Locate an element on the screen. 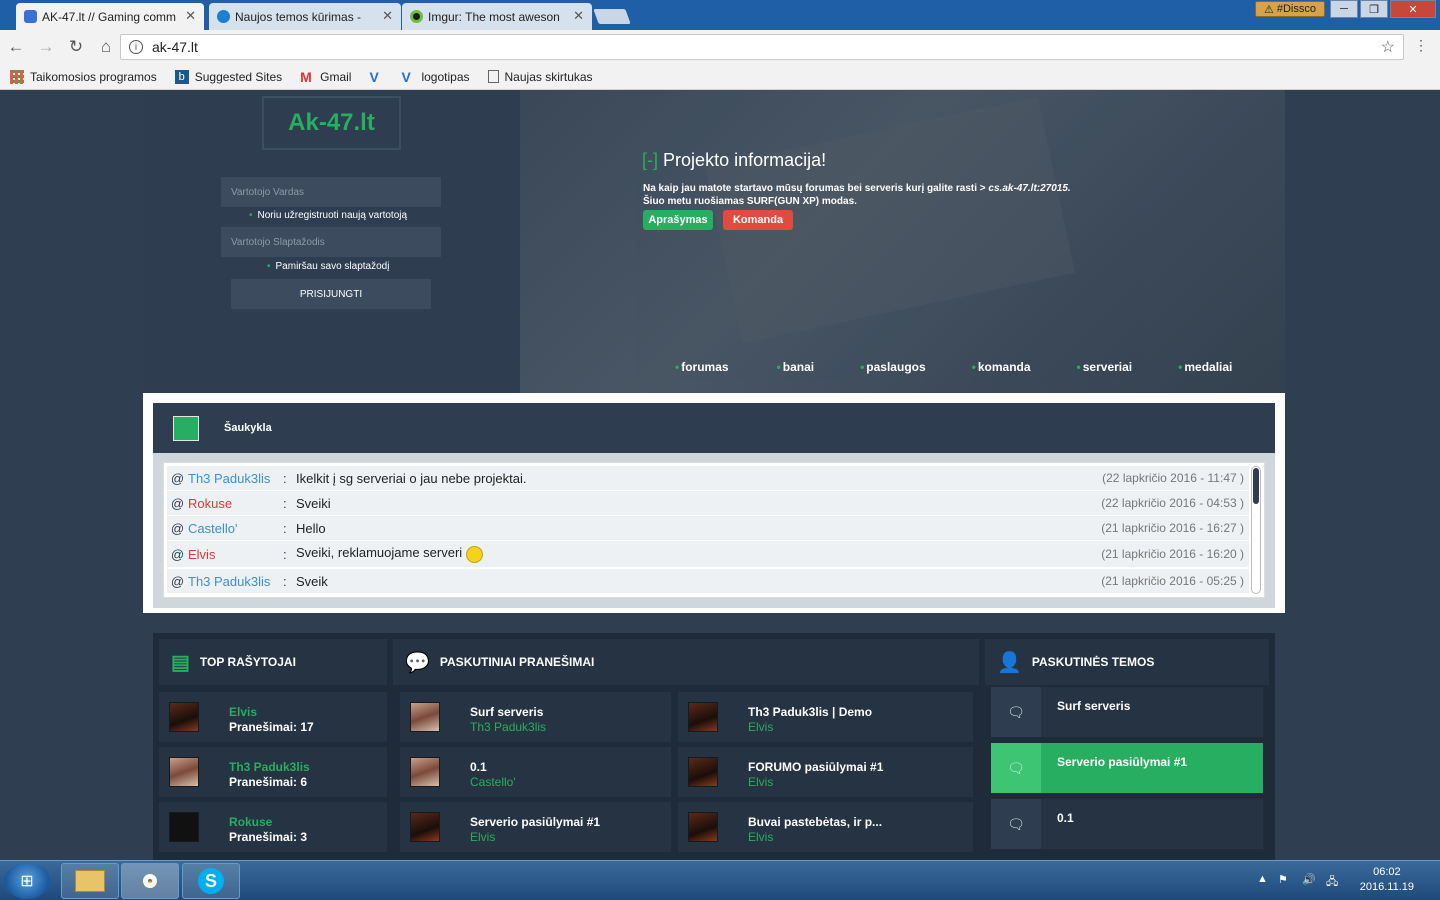 The height and width of the screenshot is (900, 1440). post-card: Buvai pastebėtas, ir p... Elvis is located at coordinates (825, 827).